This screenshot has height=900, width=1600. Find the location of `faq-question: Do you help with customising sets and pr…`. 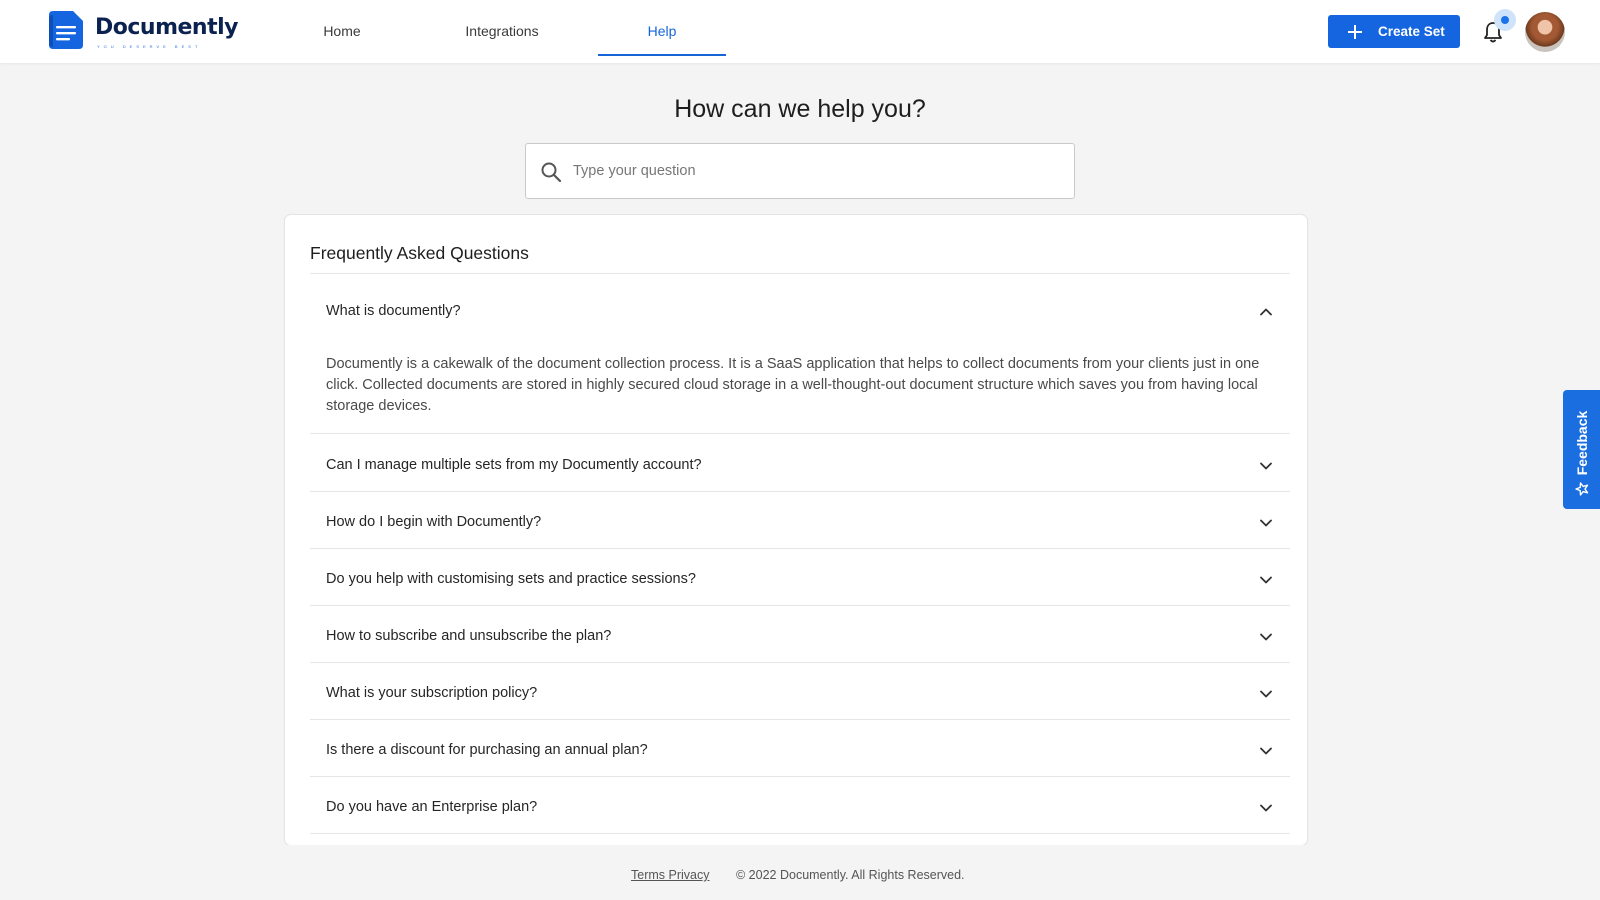

faq-question: Do you help with customising sets and pr… is located at coordinates (511, 579).